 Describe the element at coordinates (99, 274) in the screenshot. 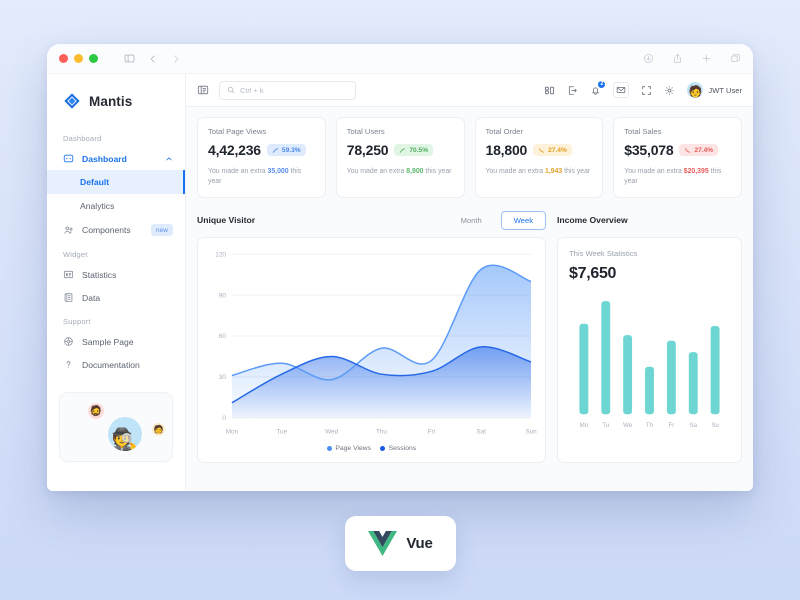

I see `sidebar-item-label: Statistics` at that location.